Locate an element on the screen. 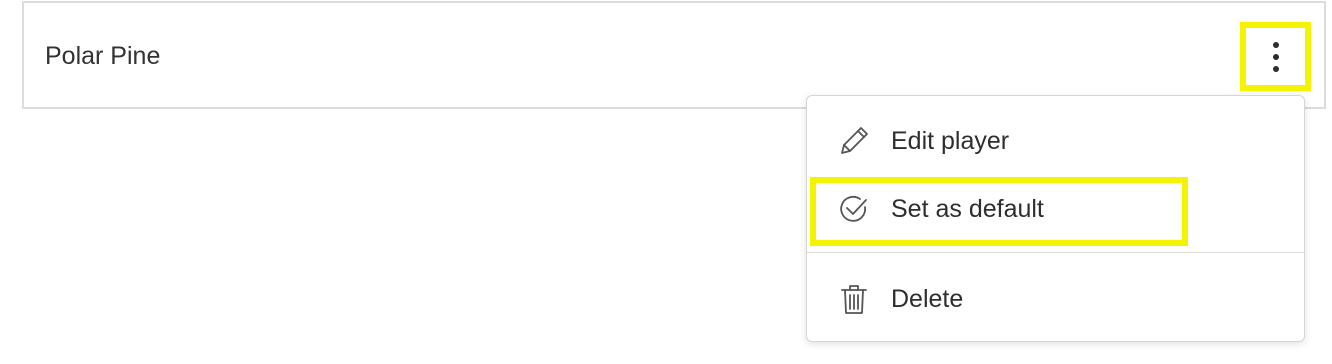 This screenshot has width=1332, height=364. menu-item-edit-player: Edit player is located at coordinates (1055, 141).